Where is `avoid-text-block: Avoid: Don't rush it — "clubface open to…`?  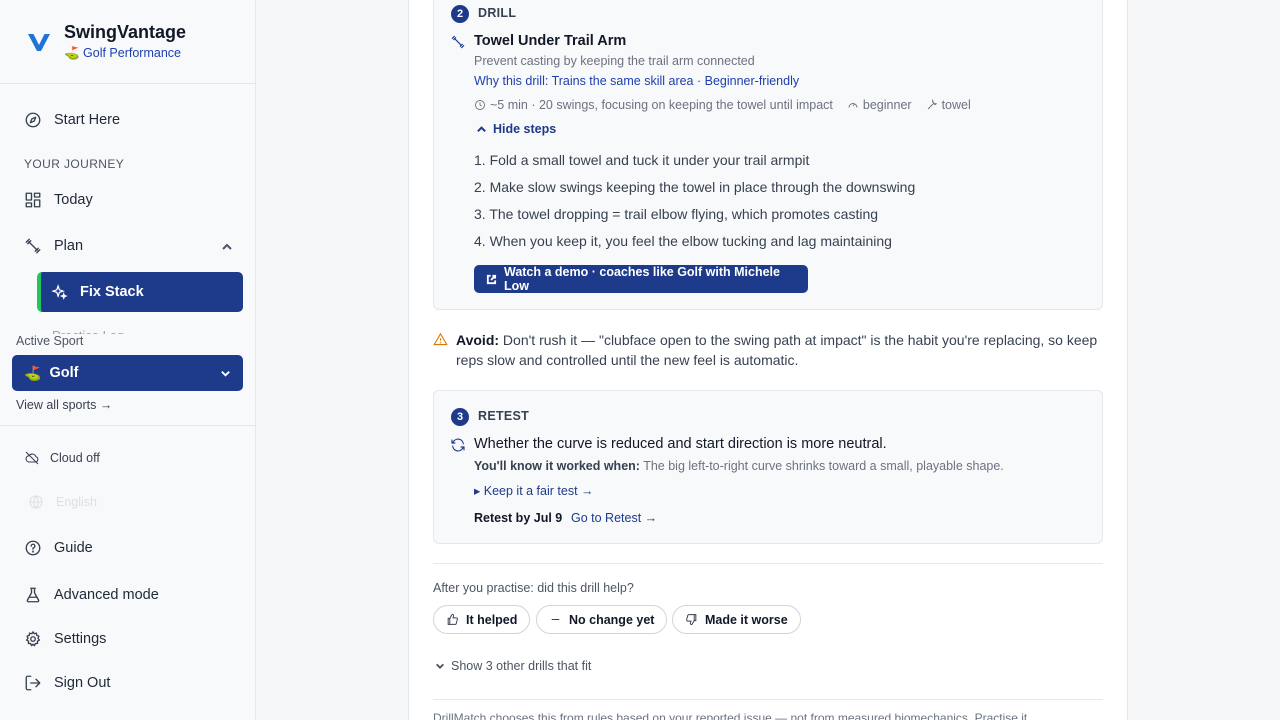
avoid-text-block: Avoid: Don't rush it — "clubface open to… is located at coordinates (779, 350).